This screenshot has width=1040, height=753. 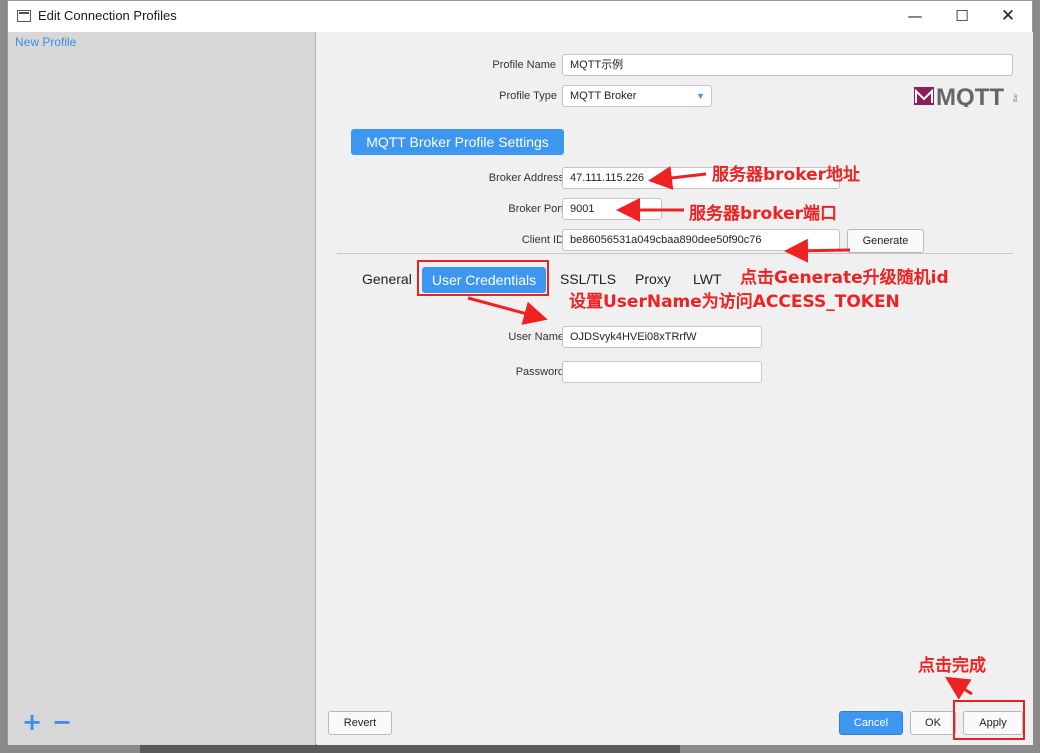 I want to click on highlight-box-apply, so click(x=989, y=720).